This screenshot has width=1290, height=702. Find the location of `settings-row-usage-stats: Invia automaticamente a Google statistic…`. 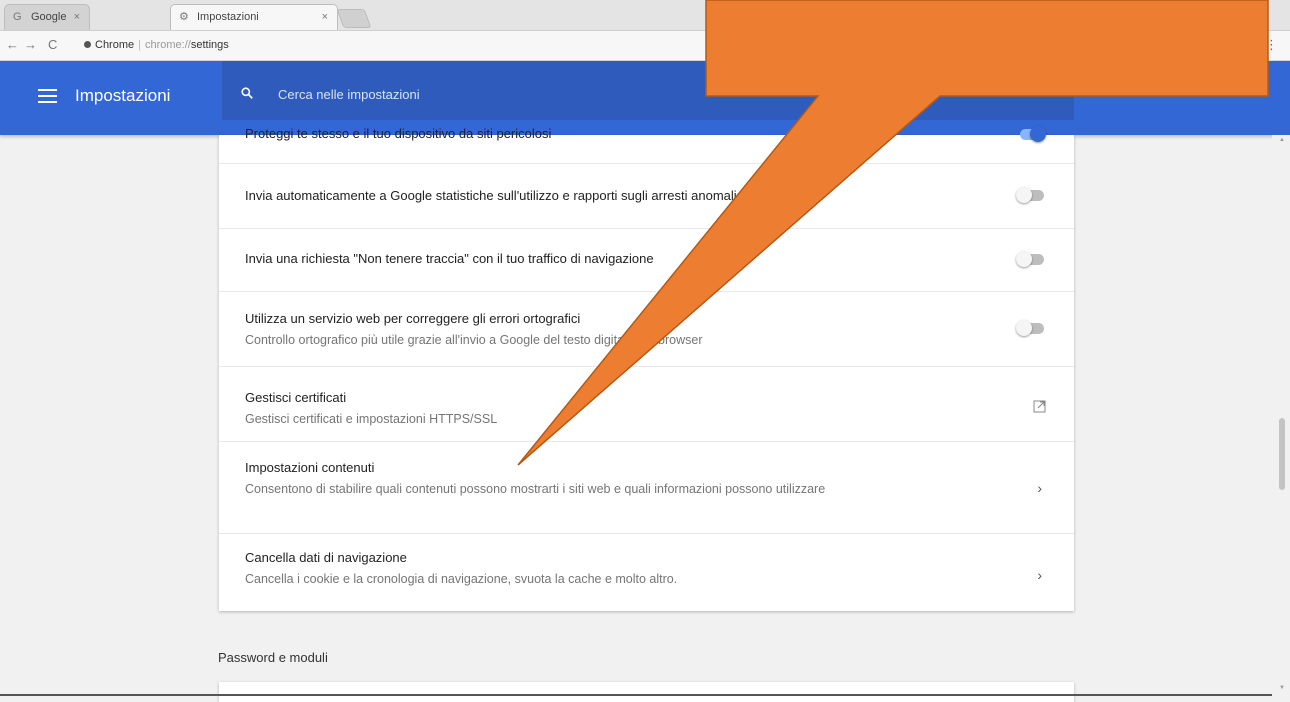

settings-row-usage-stats: Invia automaticamente a Google statistic… is located at coordinates (646, 195).